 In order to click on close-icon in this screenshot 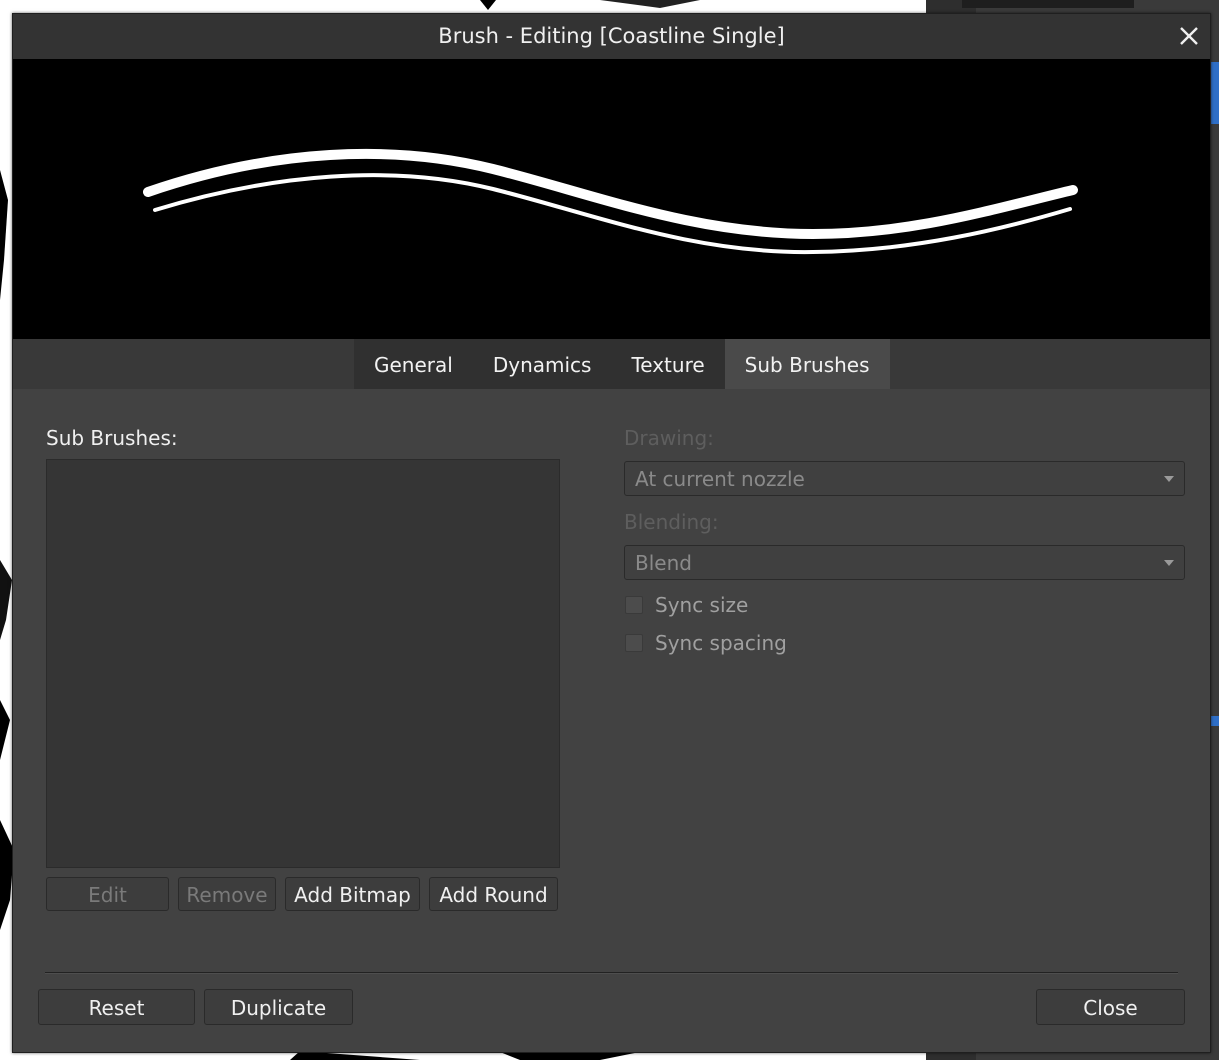, I will do `click(1189, 36)`.